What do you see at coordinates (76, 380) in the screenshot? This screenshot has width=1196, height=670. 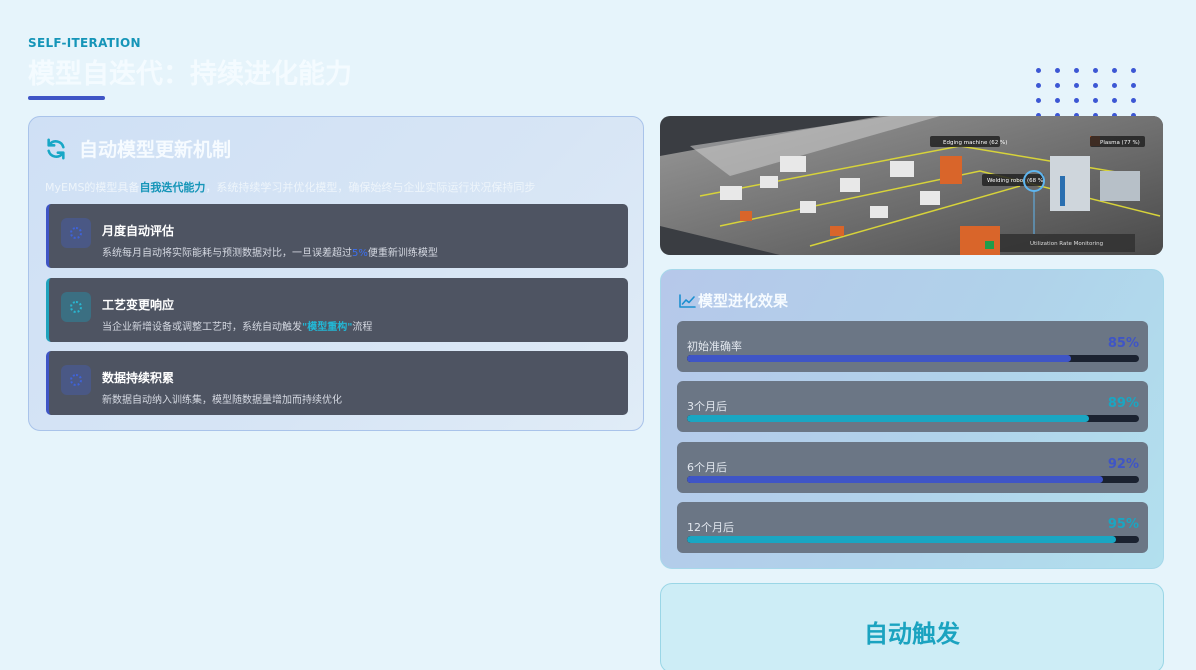 I see `database-icon` at bounding box center [76, 380].